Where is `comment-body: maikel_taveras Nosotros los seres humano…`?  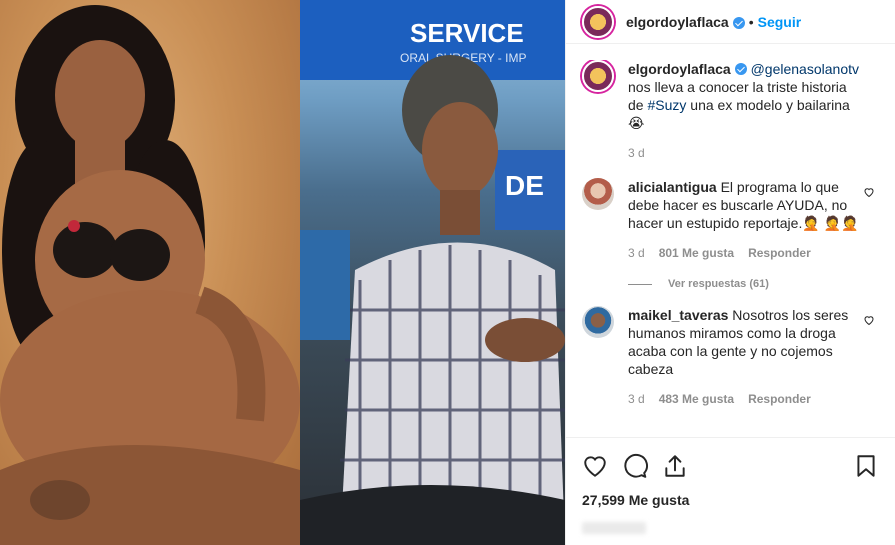
comment-body: maikel_taveras Nosotros los seres humano… is located at coordinates (753, 357).